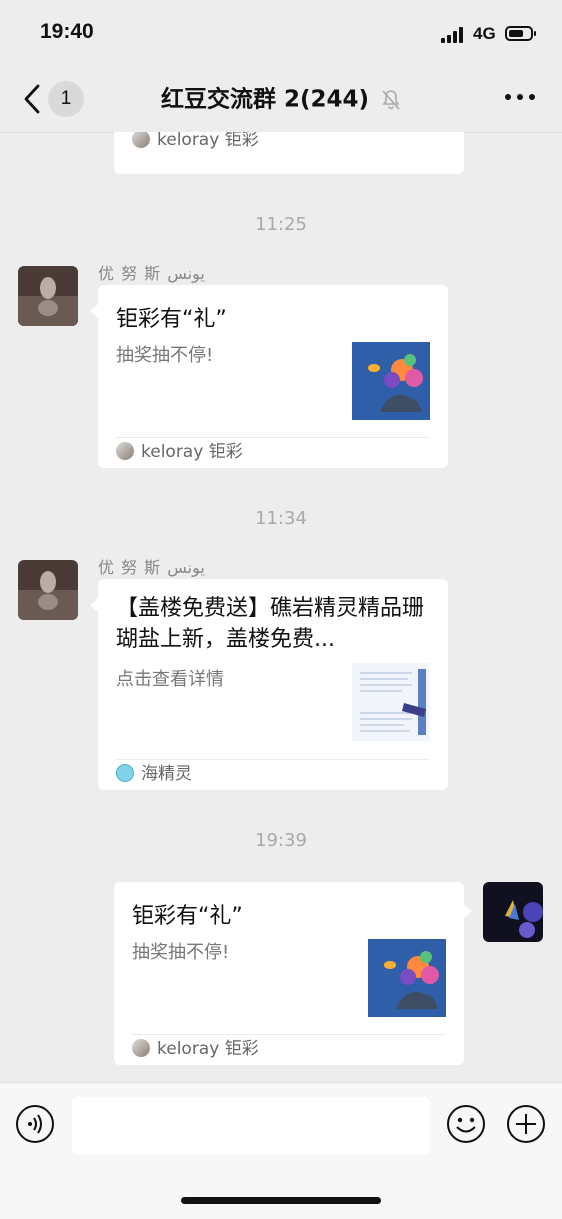 The height and width of the screenshot is (1219, 562). Describe the element at coordinates (265, 99) in the screenshot. I see `chat-title-text: 红豆交流群 2(244)` at that location.